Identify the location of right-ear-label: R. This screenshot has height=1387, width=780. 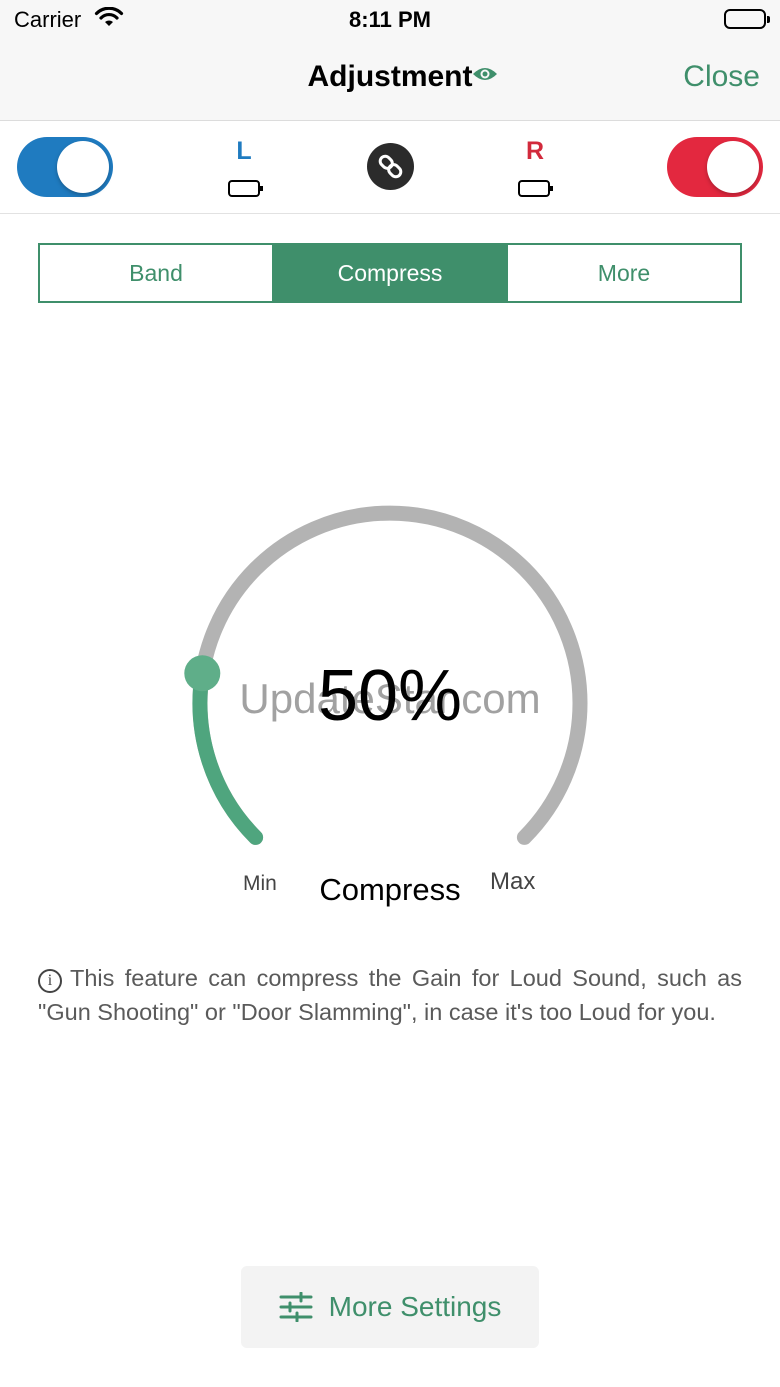
(535, 151).